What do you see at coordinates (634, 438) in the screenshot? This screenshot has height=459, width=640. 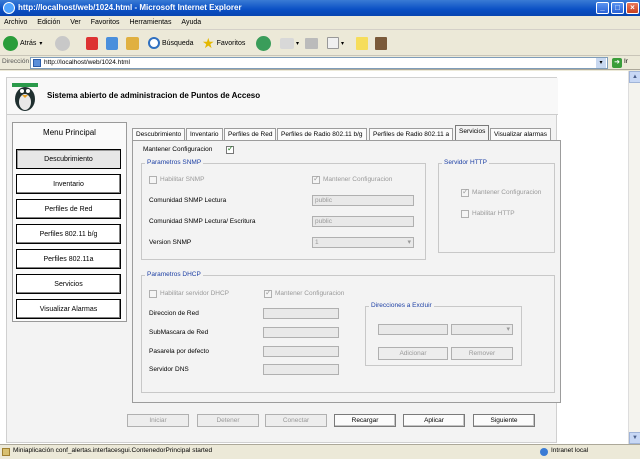 I see `scroll-down-icon: ▼` at bounding box center [634, 438].